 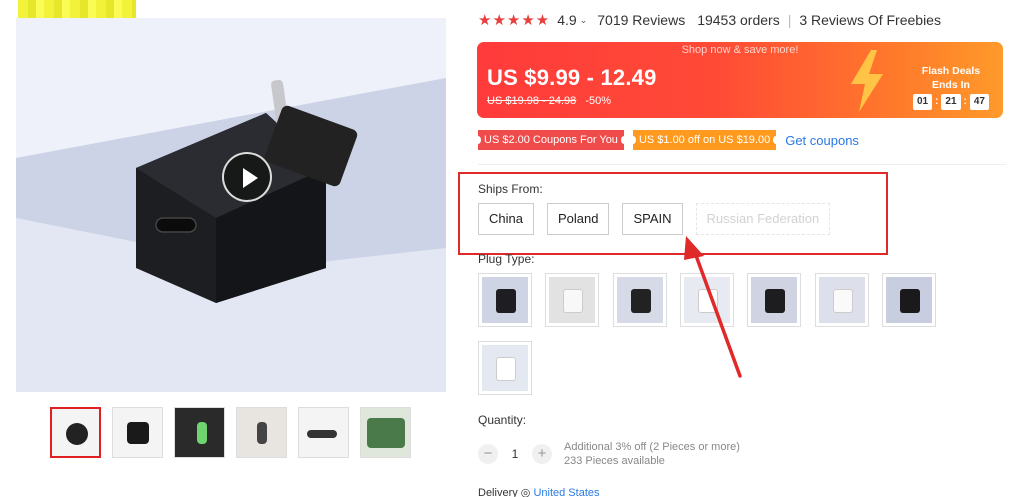 I want to click on timer-minutes: 21, so click(x=951, y=102).